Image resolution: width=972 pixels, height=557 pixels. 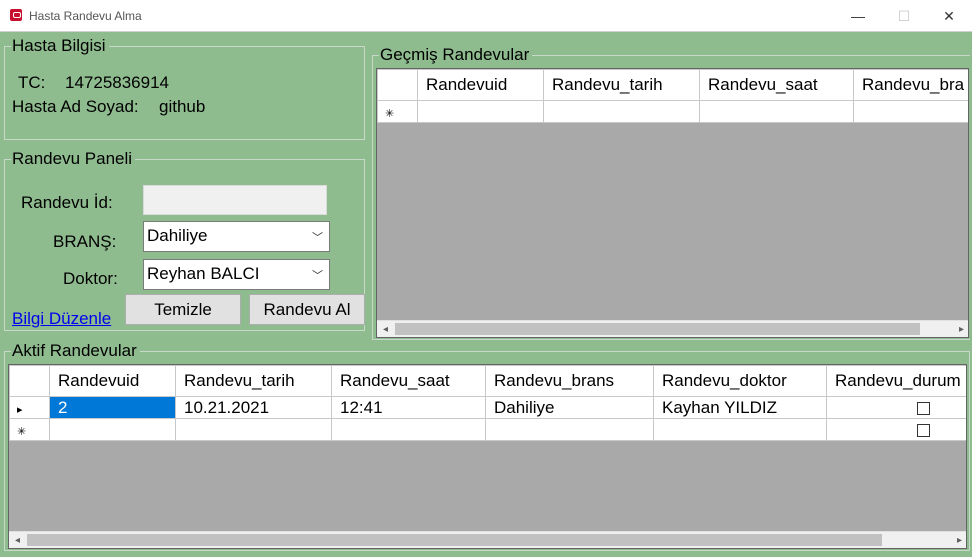 What do you see at coordinates (858, 16) in the screenshot?
I see `minimize-button: —` at bounding box center [858, 16].